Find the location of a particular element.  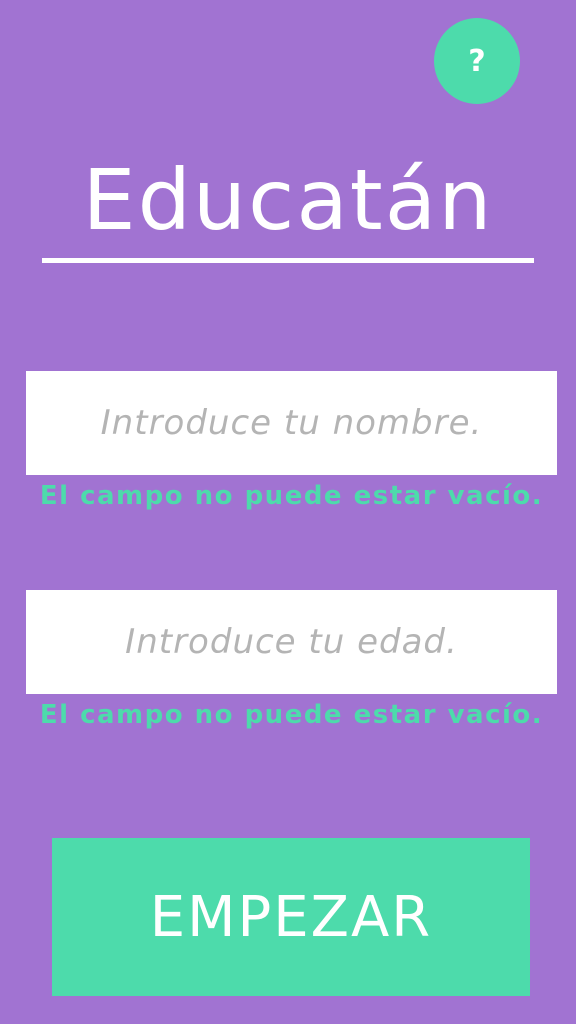

age-error-message: El campo no puede estar vacío. is located at coordinates (291, 715).